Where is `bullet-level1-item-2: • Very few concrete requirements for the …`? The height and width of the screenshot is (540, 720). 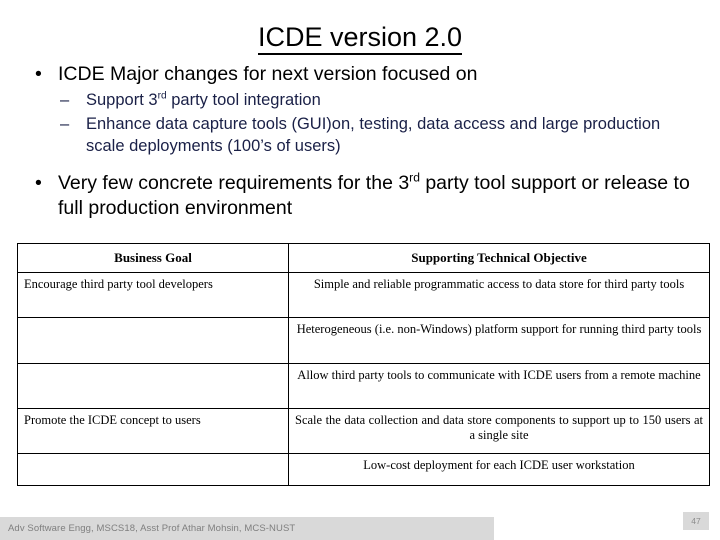 bullet-level1-item-2: • Very few concrete requirements for the … is located at coordinates (360, 196).